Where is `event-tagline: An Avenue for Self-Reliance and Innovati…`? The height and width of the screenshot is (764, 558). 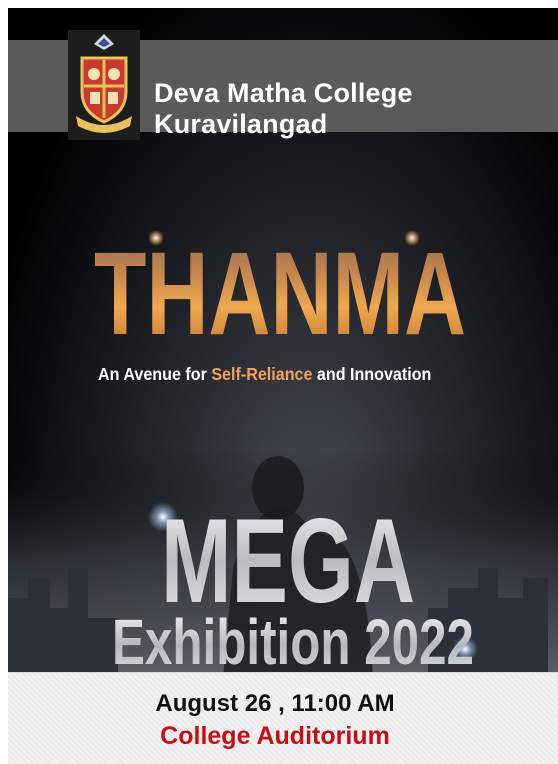
event-tagline: An Avenue for Self-Reliance and Innovati… is located at coordinates (309, 374).